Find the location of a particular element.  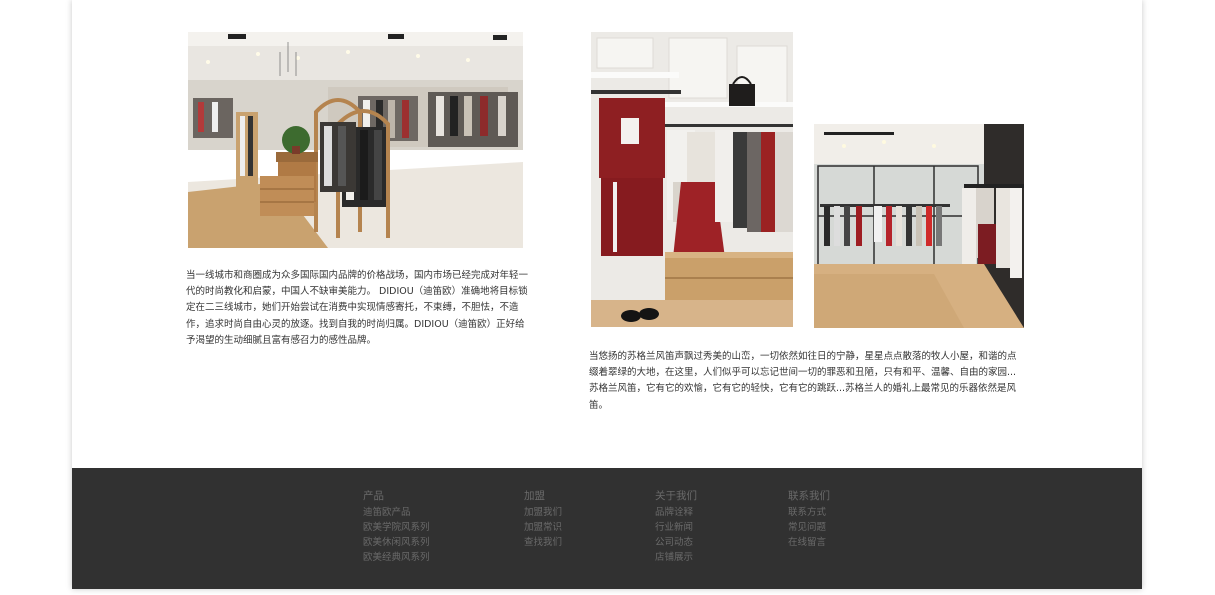

footer-link-college-series: 欧美学院风系列 is located at coordinates (396, 527).